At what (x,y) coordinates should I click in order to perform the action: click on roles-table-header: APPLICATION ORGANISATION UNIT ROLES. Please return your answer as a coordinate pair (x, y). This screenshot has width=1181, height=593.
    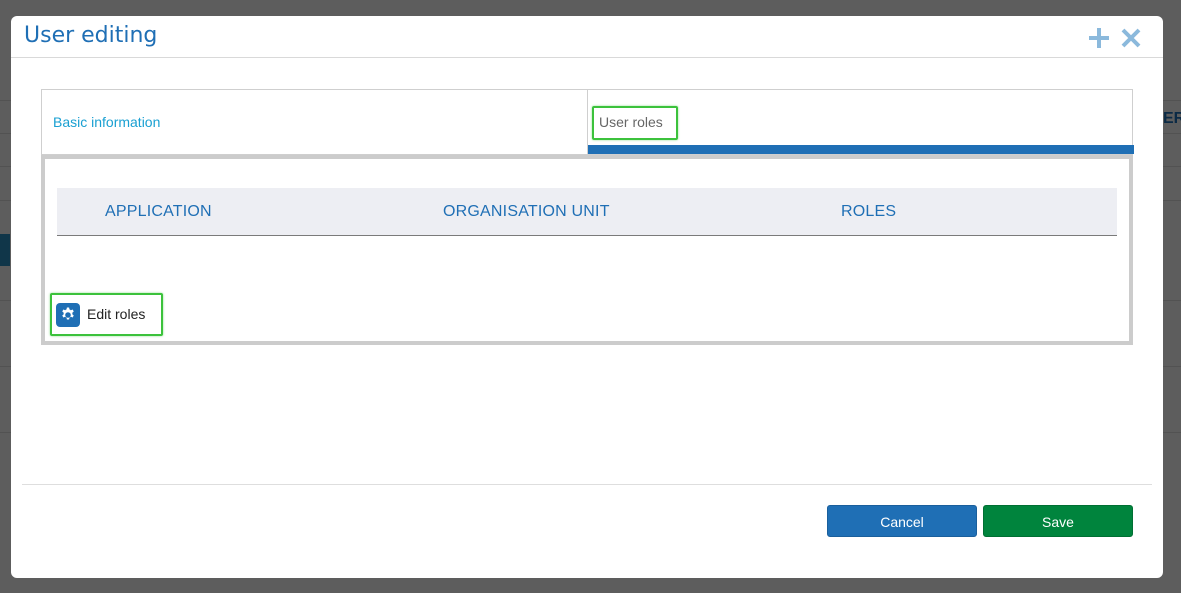
    Looking at the image, I should click on (587, 212).